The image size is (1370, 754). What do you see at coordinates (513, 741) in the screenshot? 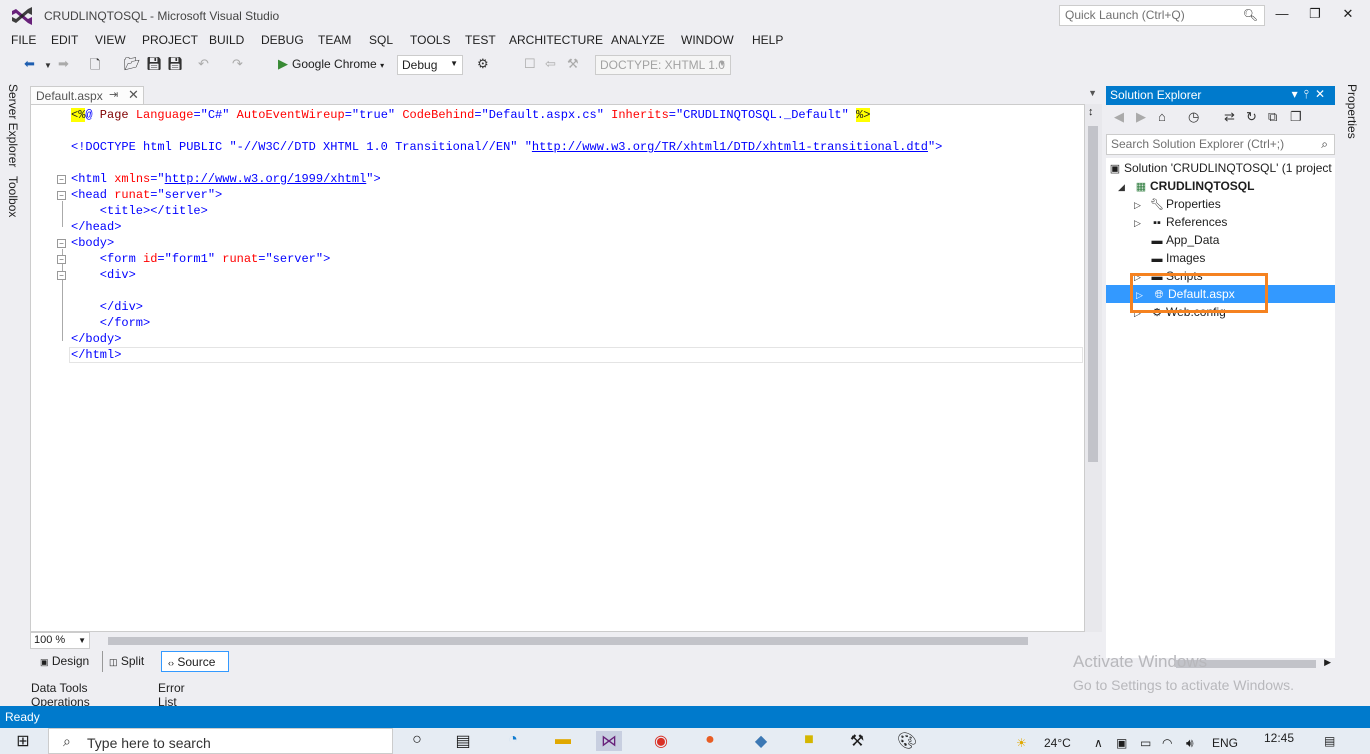
I see `edge-icon: ◔` at bounding box center [513, 741].